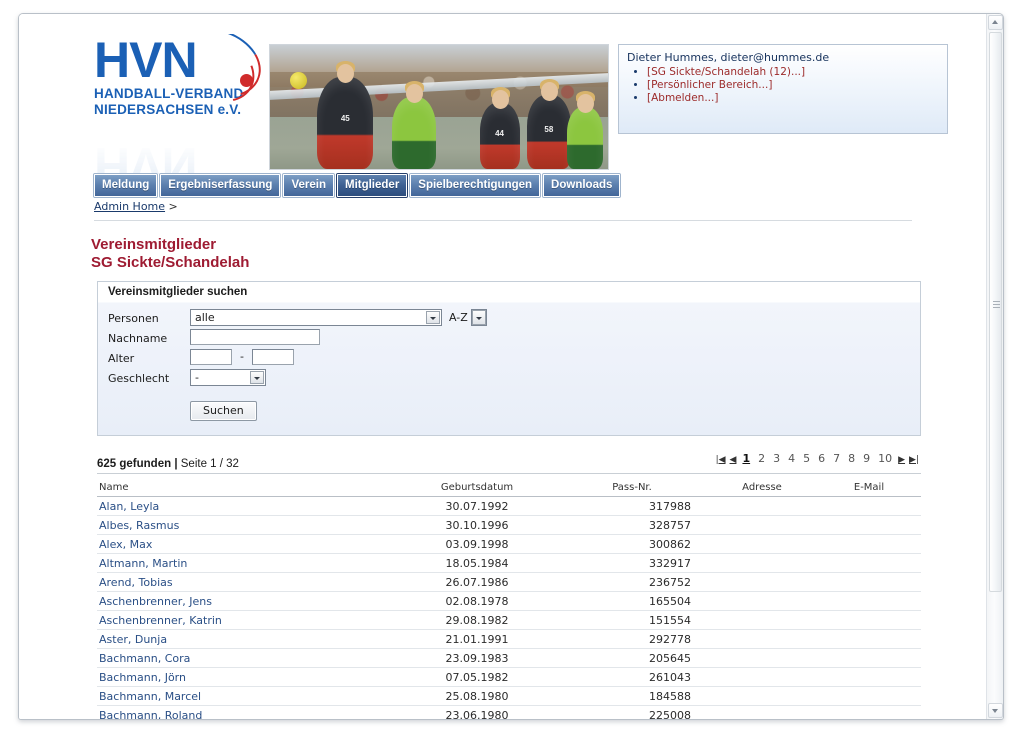  What do you see at coordinates (477, 712) in the screenshot?
I see `cell-birthdate: 23.06.1980` at bounding box center [477, 712].